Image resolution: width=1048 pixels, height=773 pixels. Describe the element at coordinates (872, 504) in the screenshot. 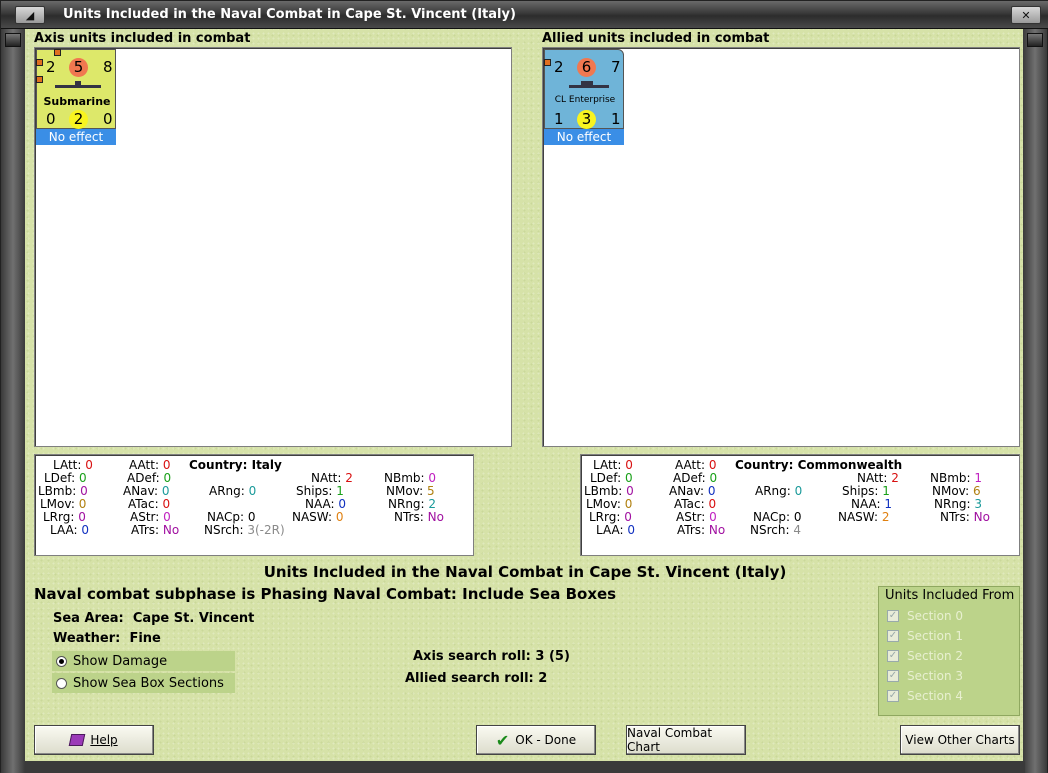

I see `stat-naa: NAA: 1` at that location.